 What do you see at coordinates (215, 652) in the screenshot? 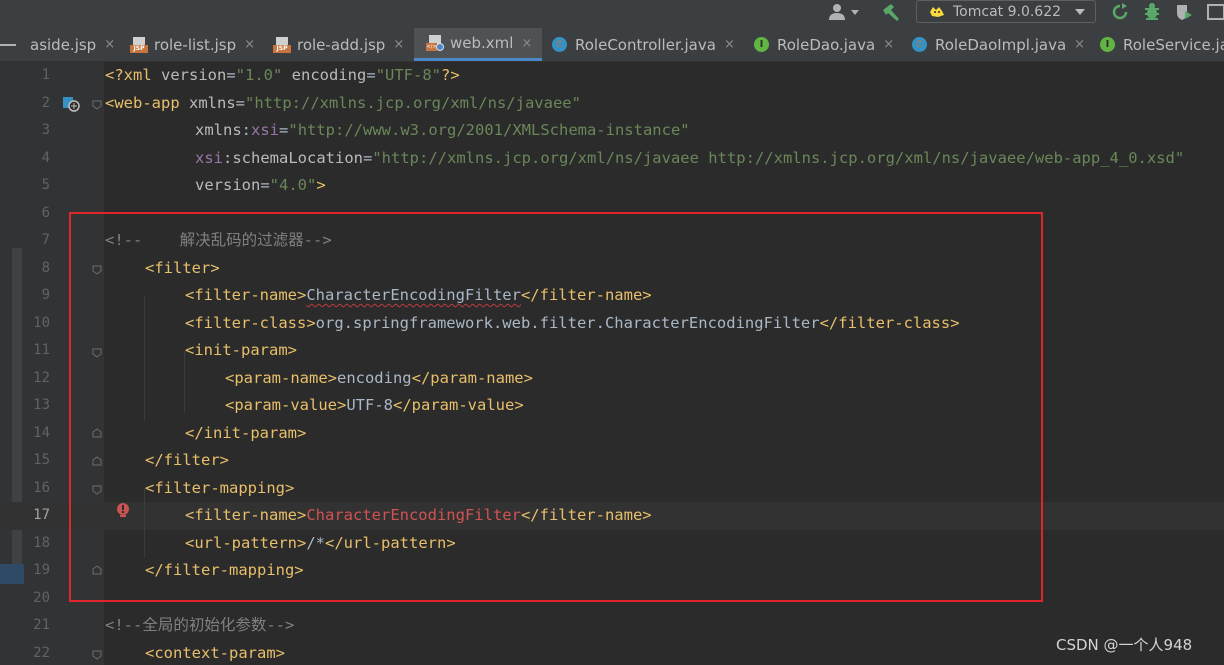
I see `code-line-22: <context-param>` at bounding box center [215, 652].